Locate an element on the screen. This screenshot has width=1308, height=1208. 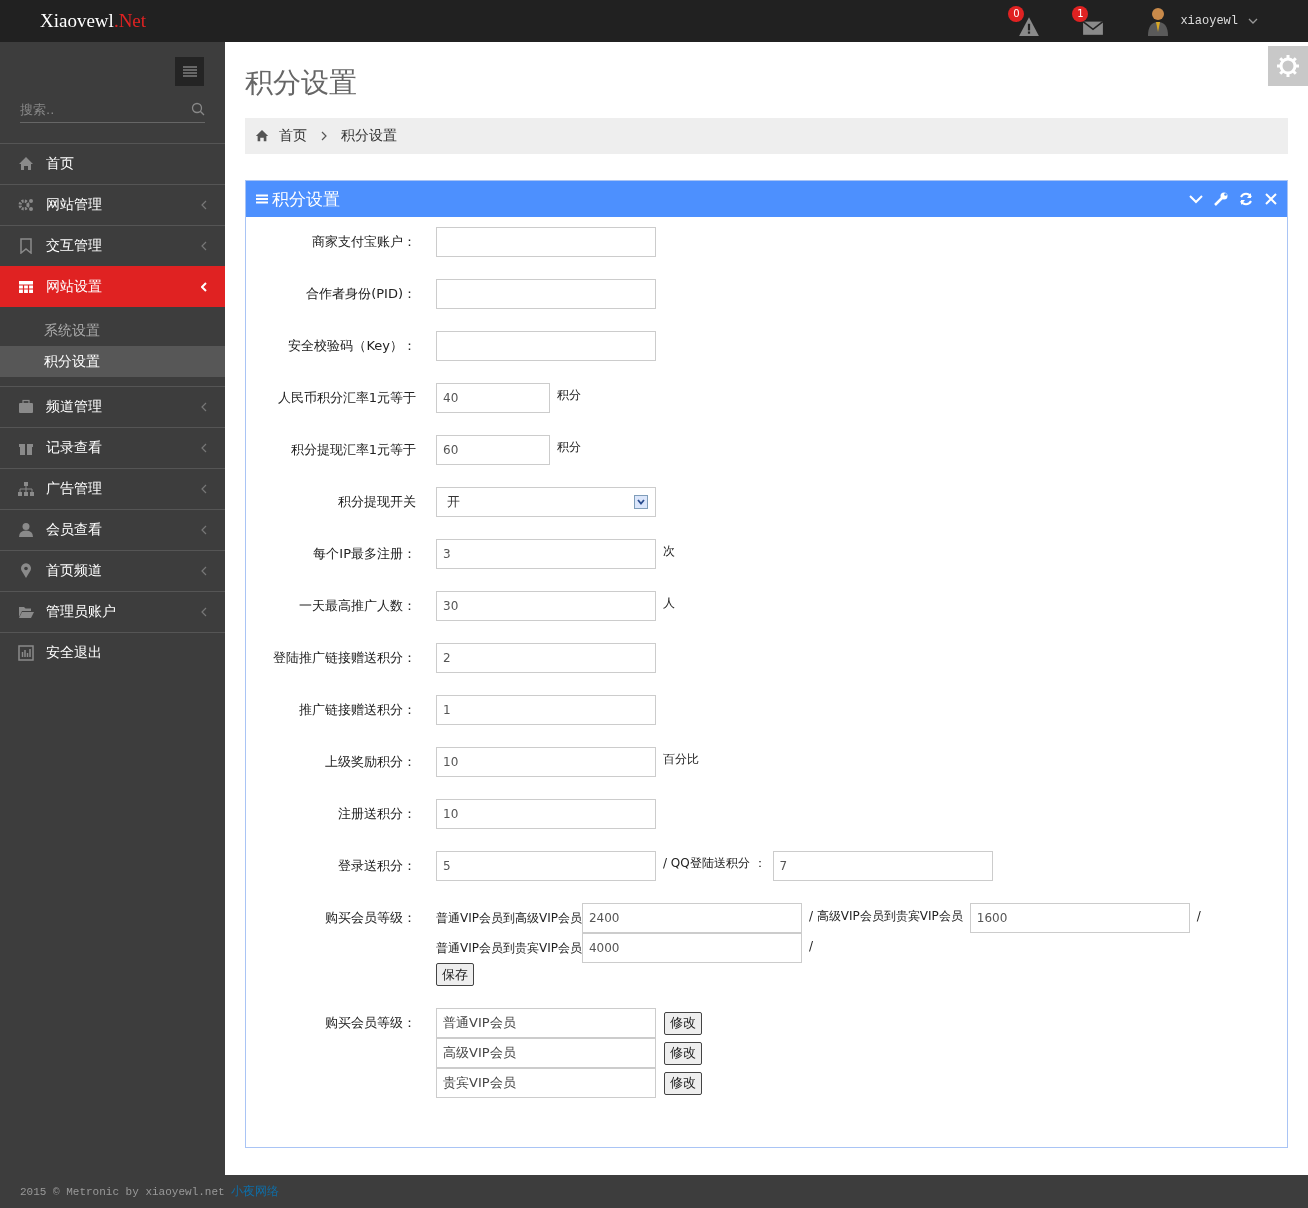
field-label: 上级奖励积分： is located at coordinates (370, 762).